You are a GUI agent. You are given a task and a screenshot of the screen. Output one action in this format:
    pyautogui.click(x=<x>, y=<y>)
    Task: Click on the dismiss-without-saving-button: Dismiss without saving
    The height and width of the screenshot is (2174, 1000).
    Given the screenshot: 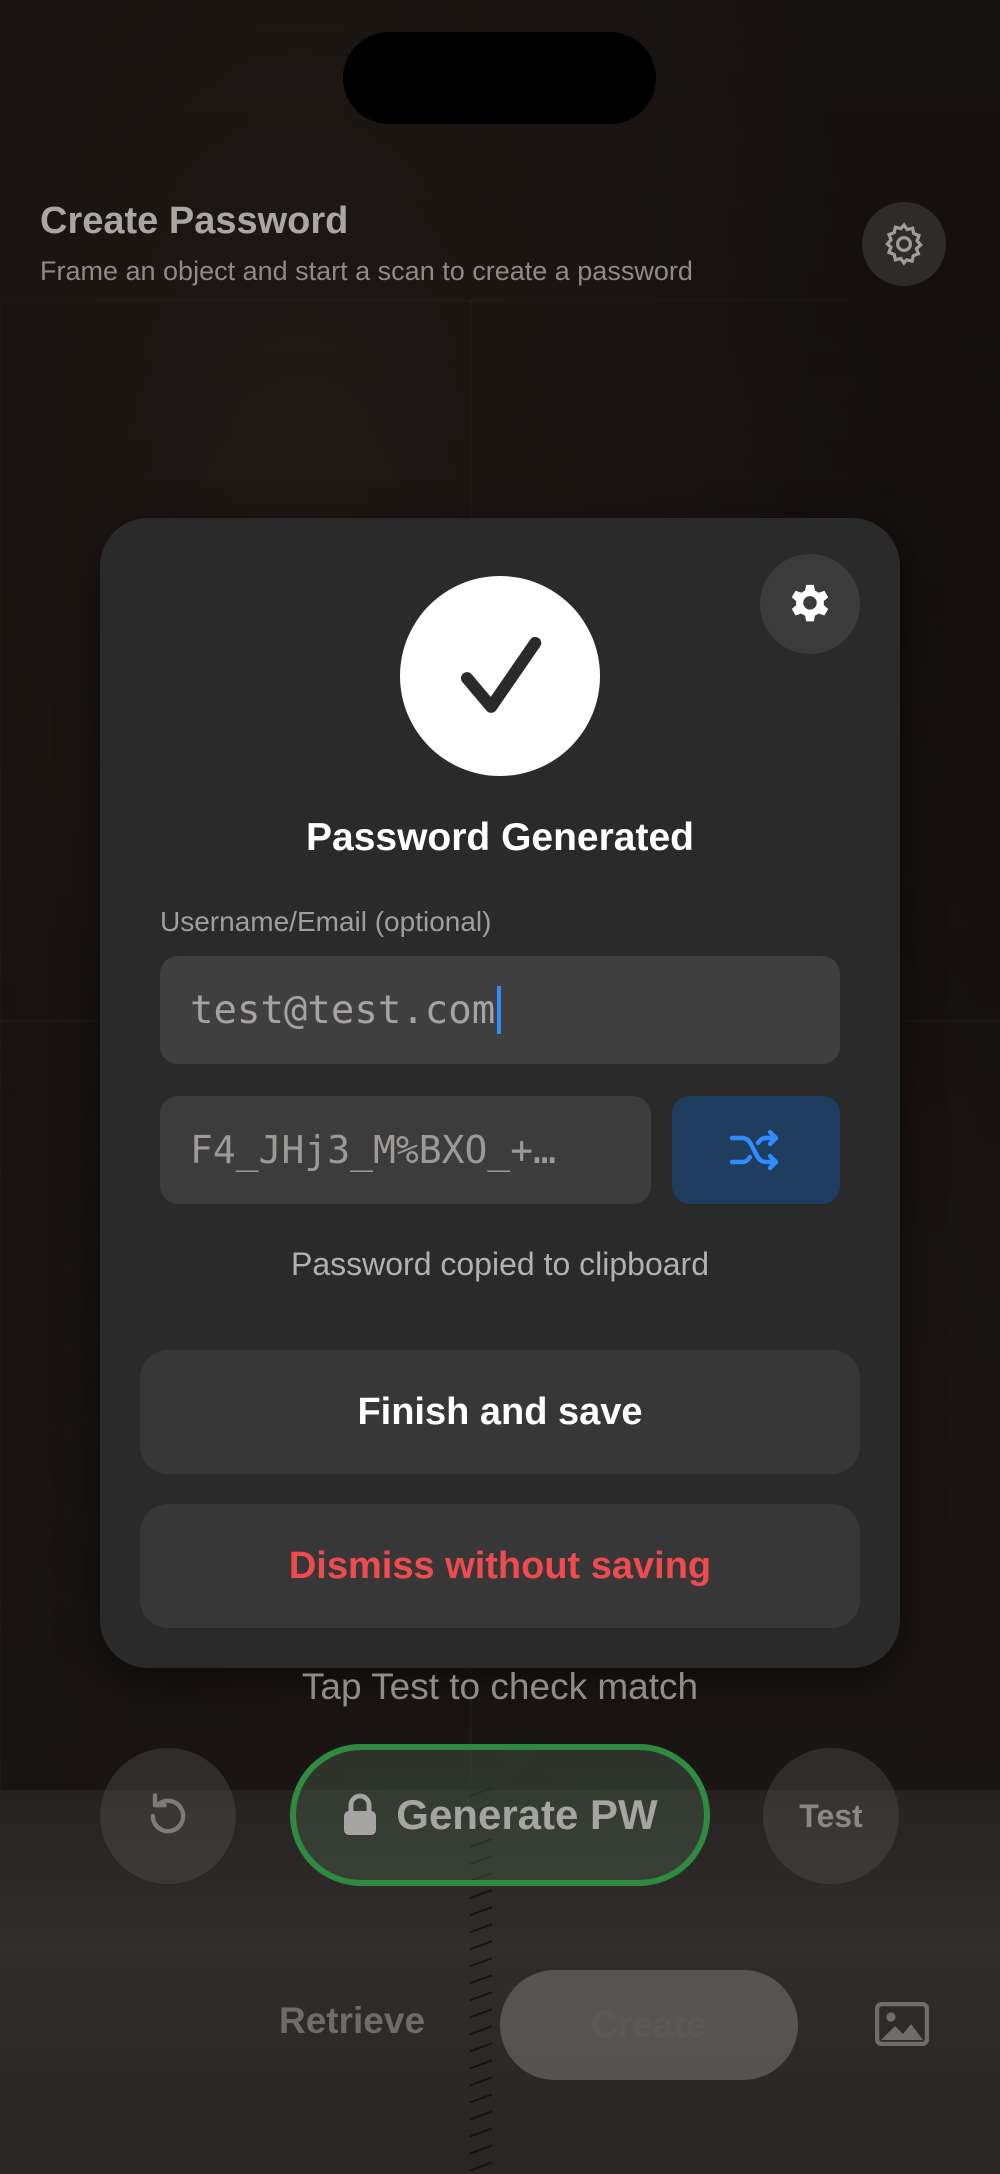 What is the action you would take?
    pyautogui.click(x=500, y=1566)
    